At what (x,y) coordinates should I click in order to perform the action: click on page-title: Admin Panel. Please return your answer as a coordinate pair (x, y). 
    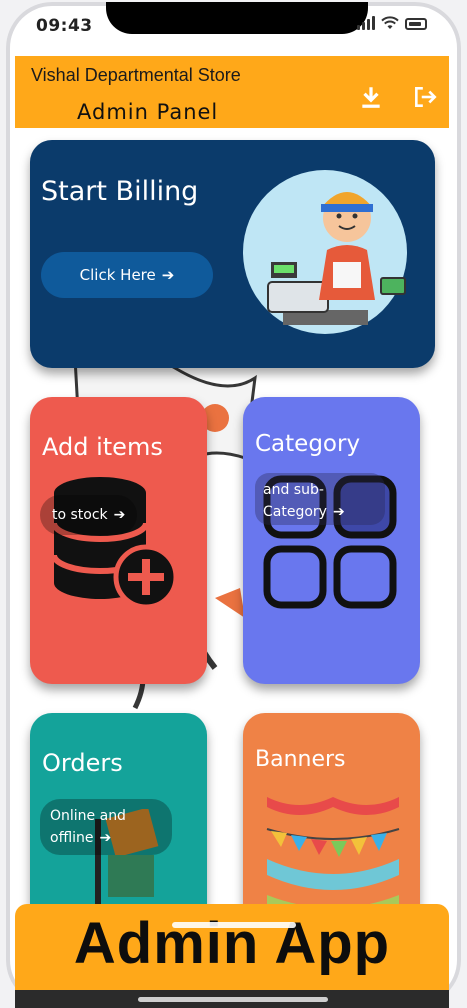
    Looking at the image, I should click on (148, 112).